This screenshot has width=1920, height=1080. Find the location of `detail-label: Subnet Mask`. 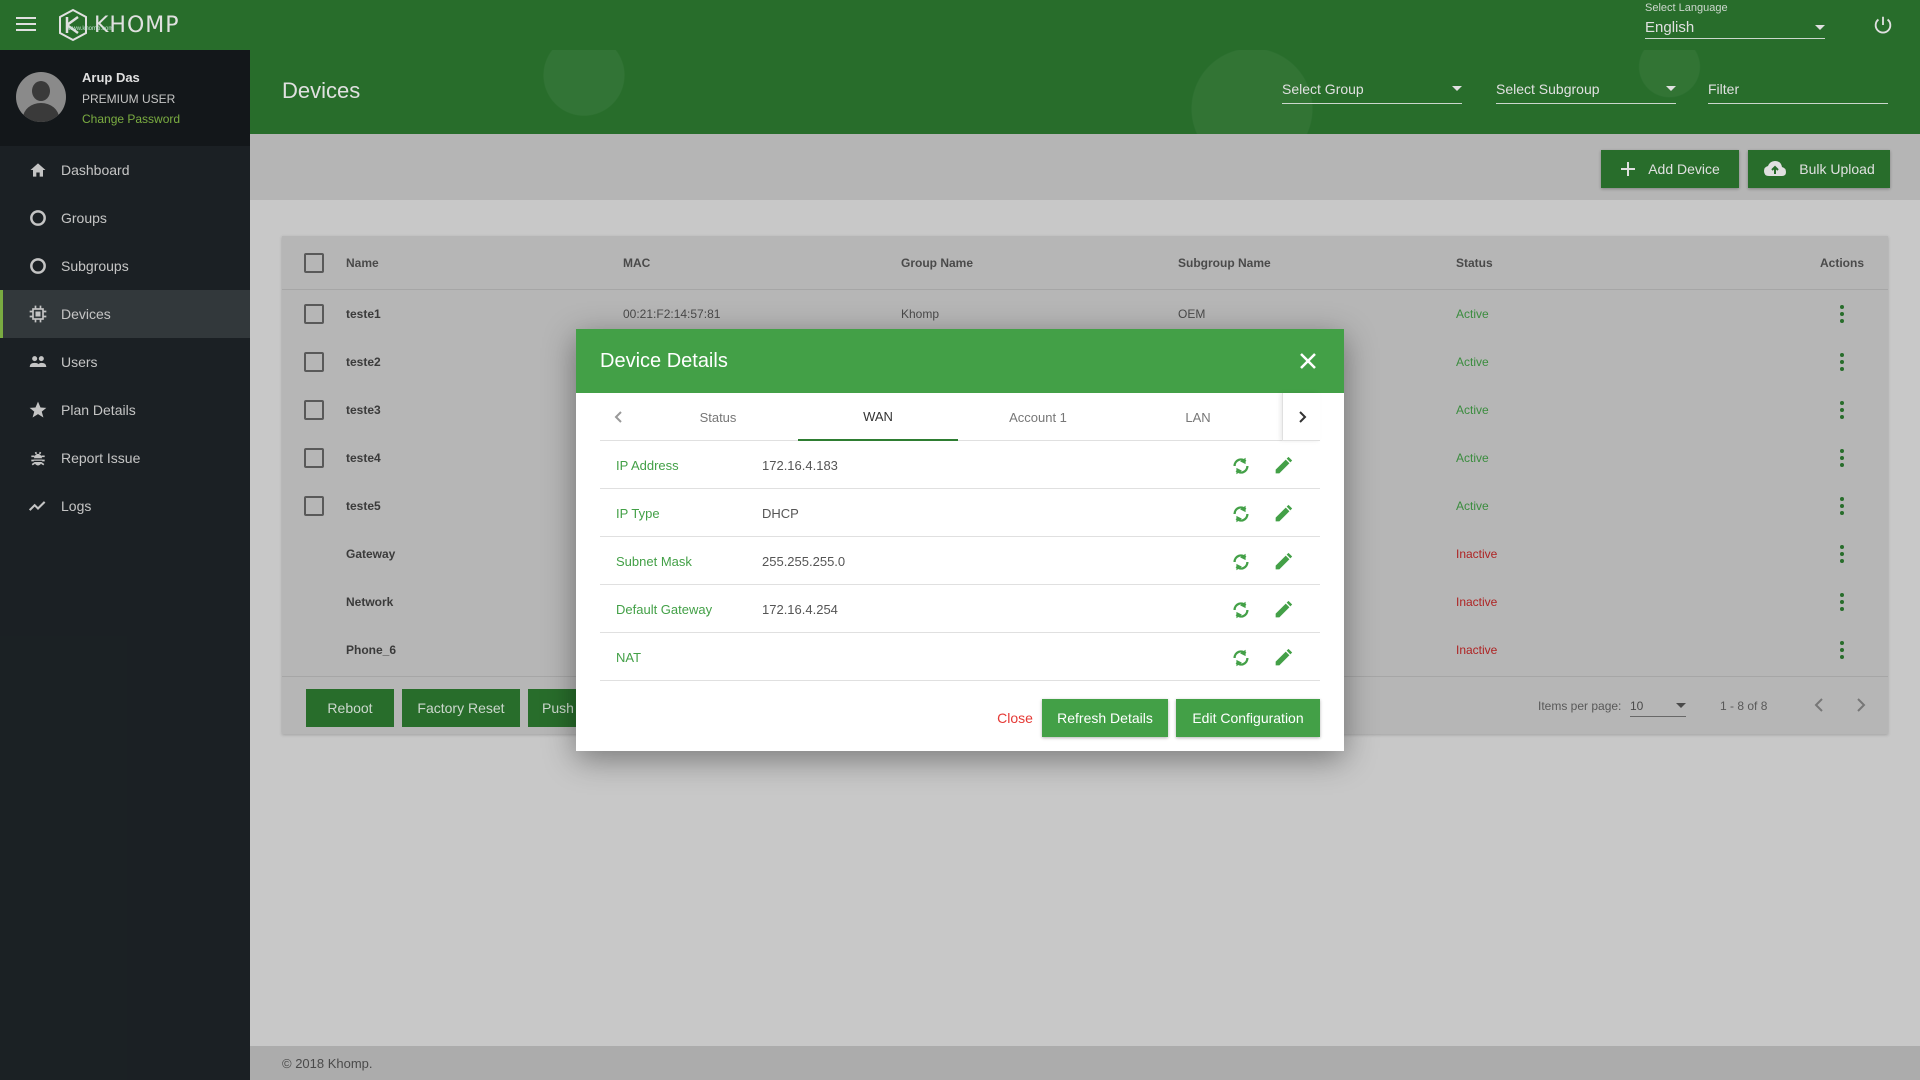

detail-label: Subnet Mask is located at coordinates (654, 561).